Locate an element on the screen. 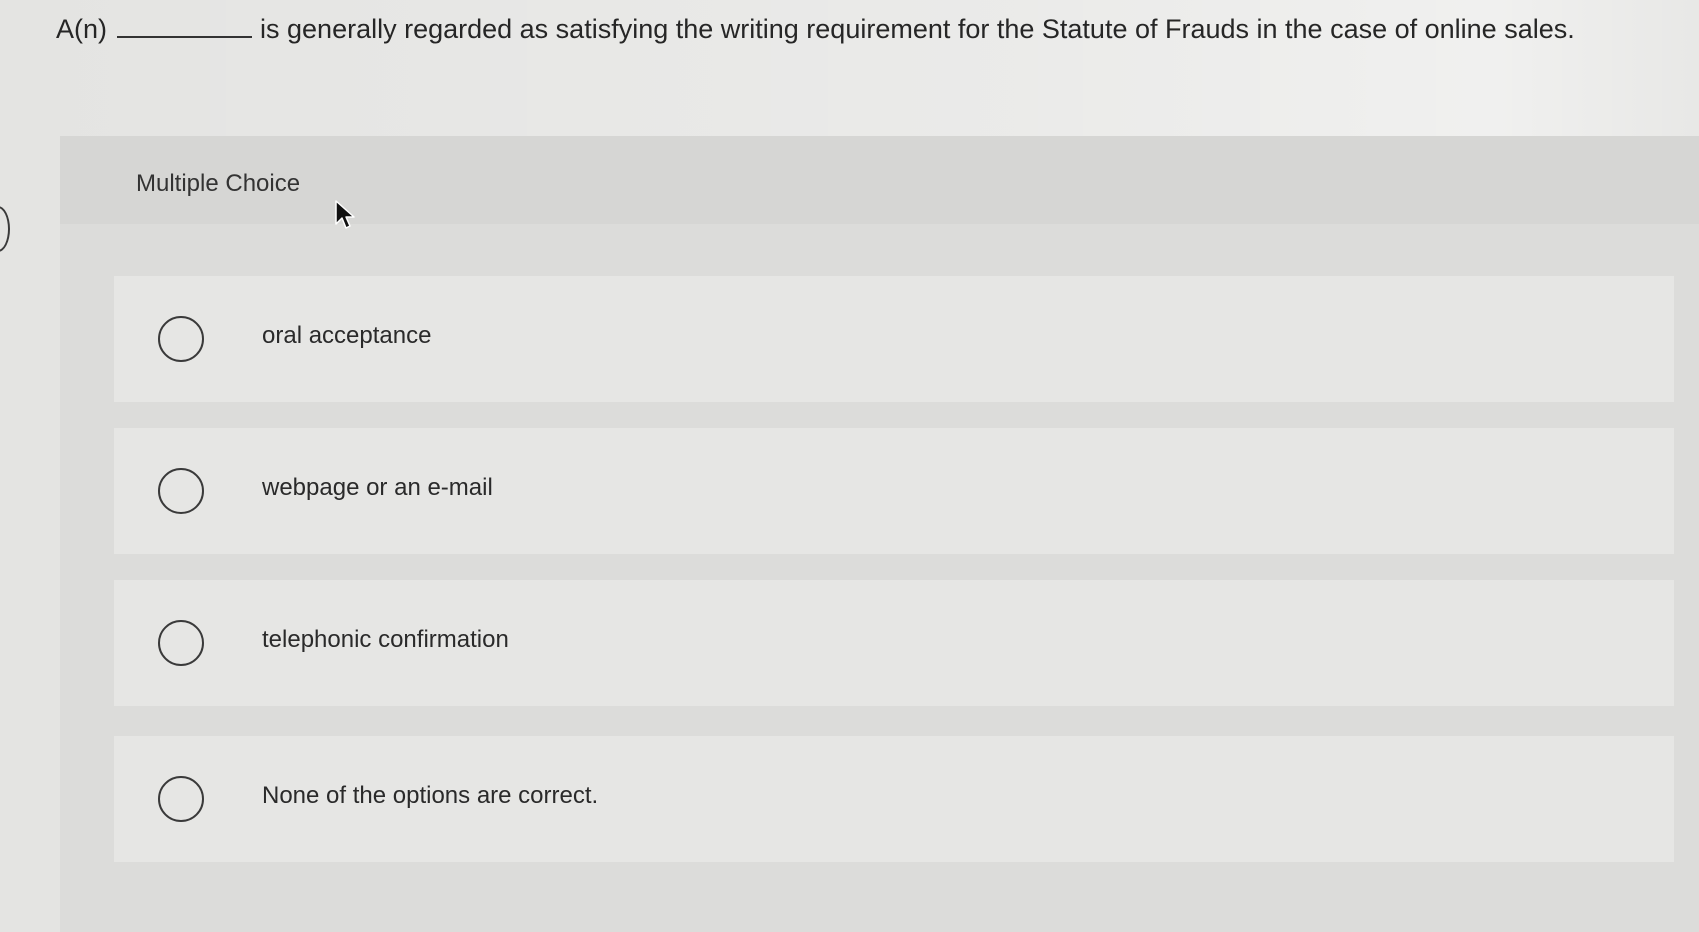 The image size is (1699, 932). option-label: oral acceptance is located at coordinates (347, 335).